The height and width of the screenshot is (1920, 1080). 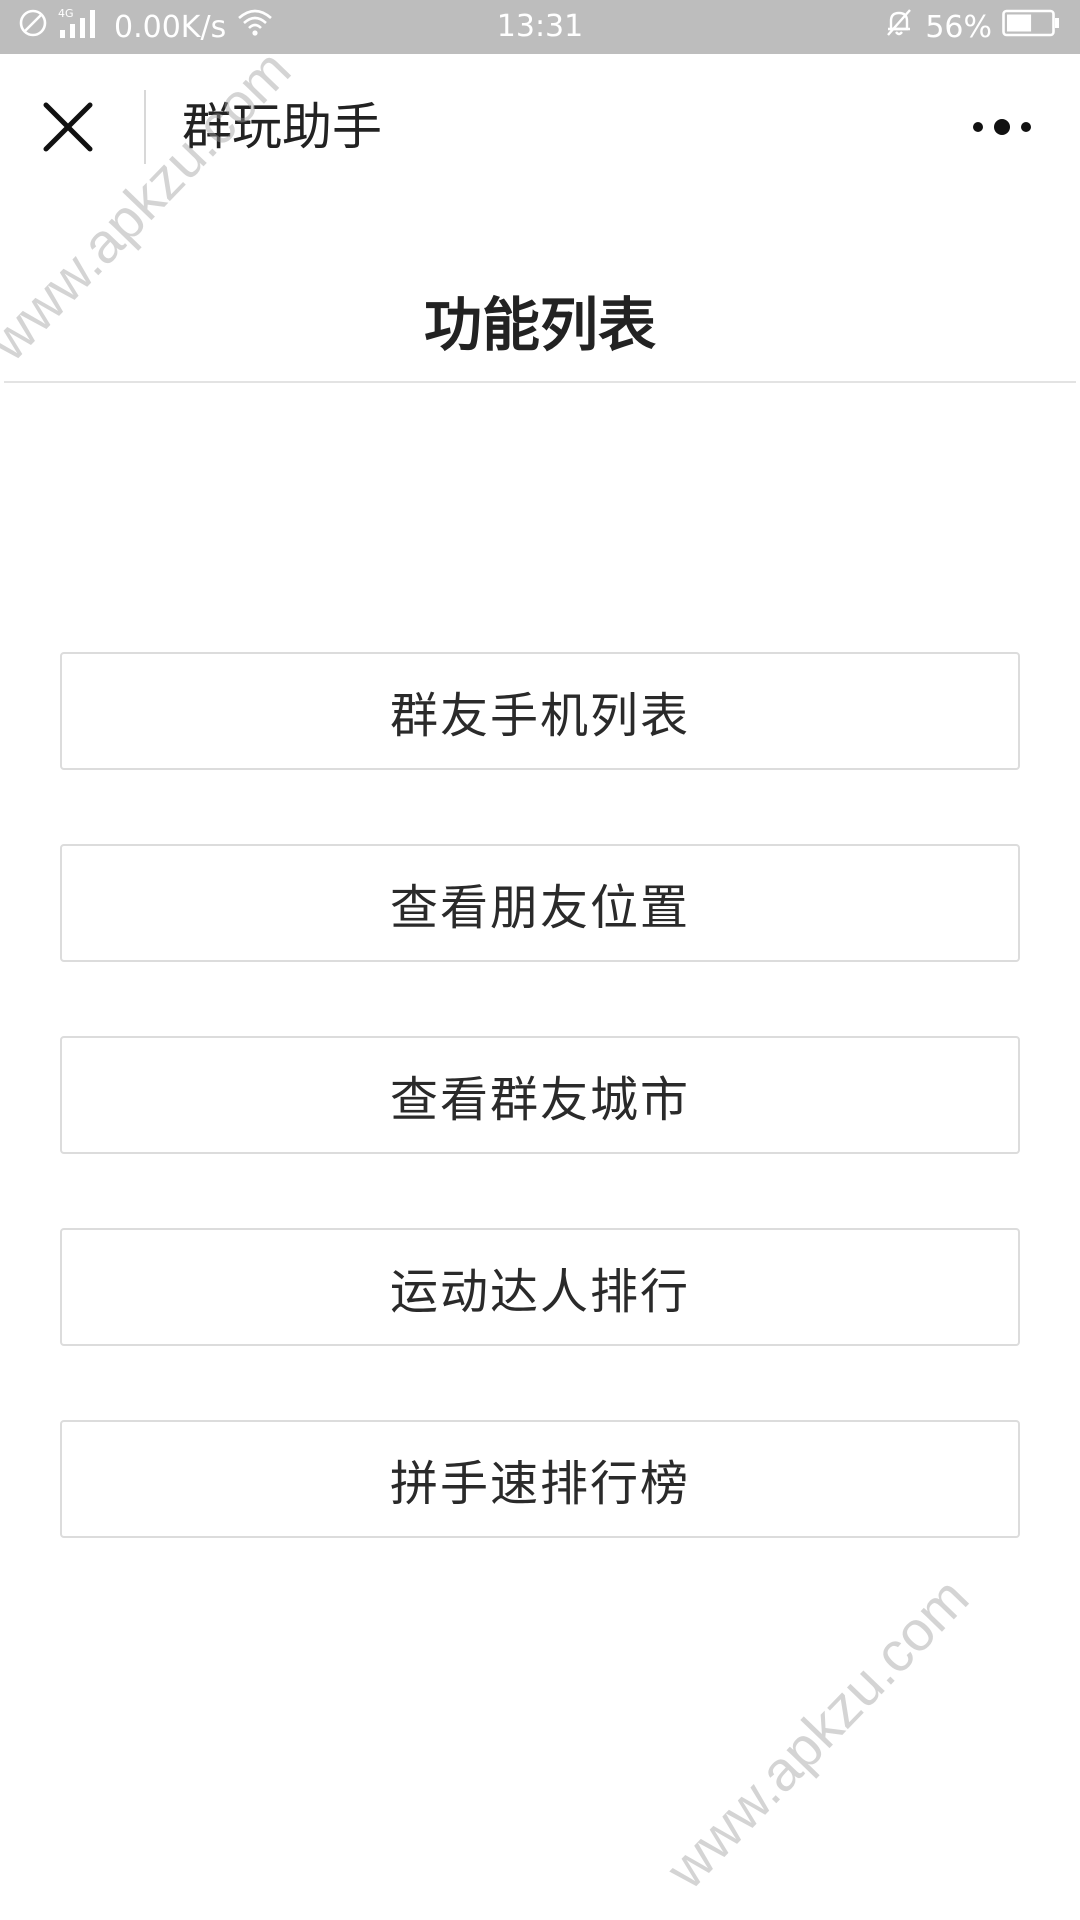 I want to click on nav-divider, so click(x=145, y=127).